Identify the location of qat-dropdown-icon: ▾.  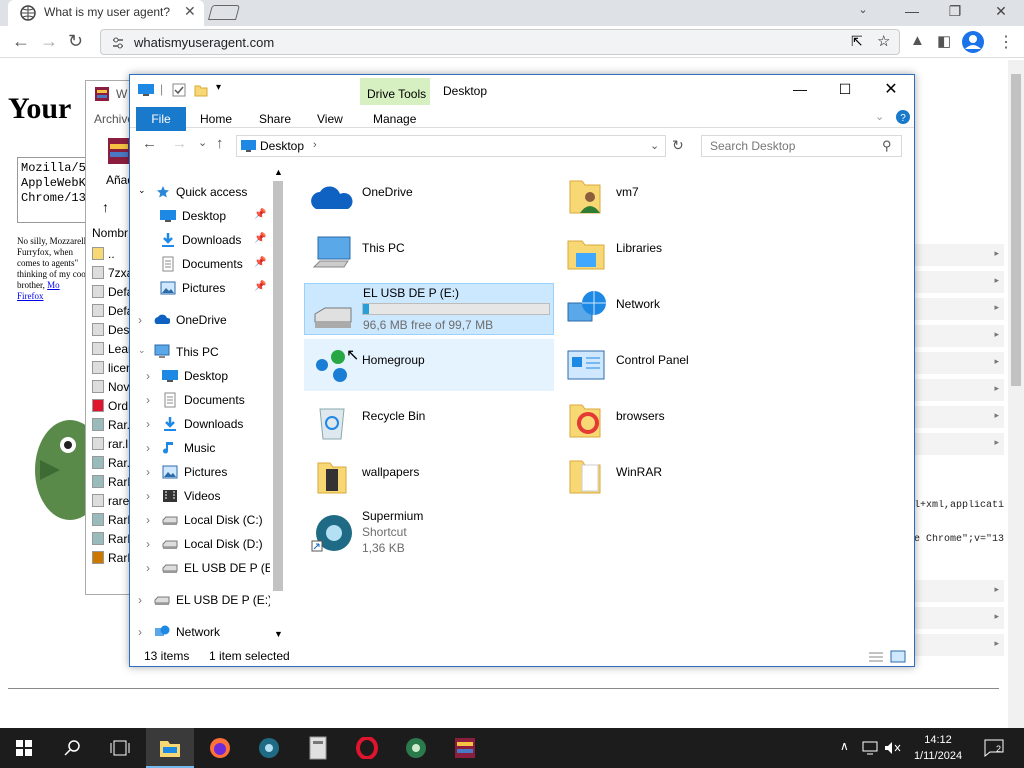
(218, 87).